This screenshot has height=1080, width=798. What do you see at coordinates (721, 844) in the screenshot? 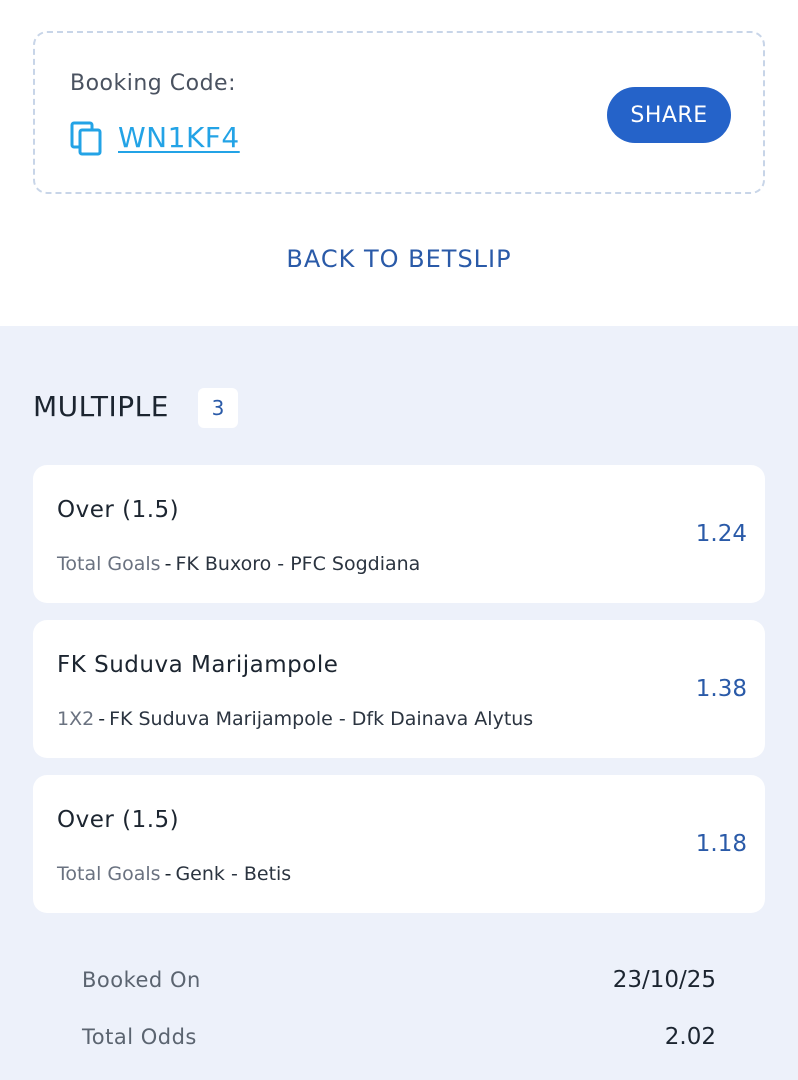
I see `bet-odds: 1.18` at bounding box center [721, 844].